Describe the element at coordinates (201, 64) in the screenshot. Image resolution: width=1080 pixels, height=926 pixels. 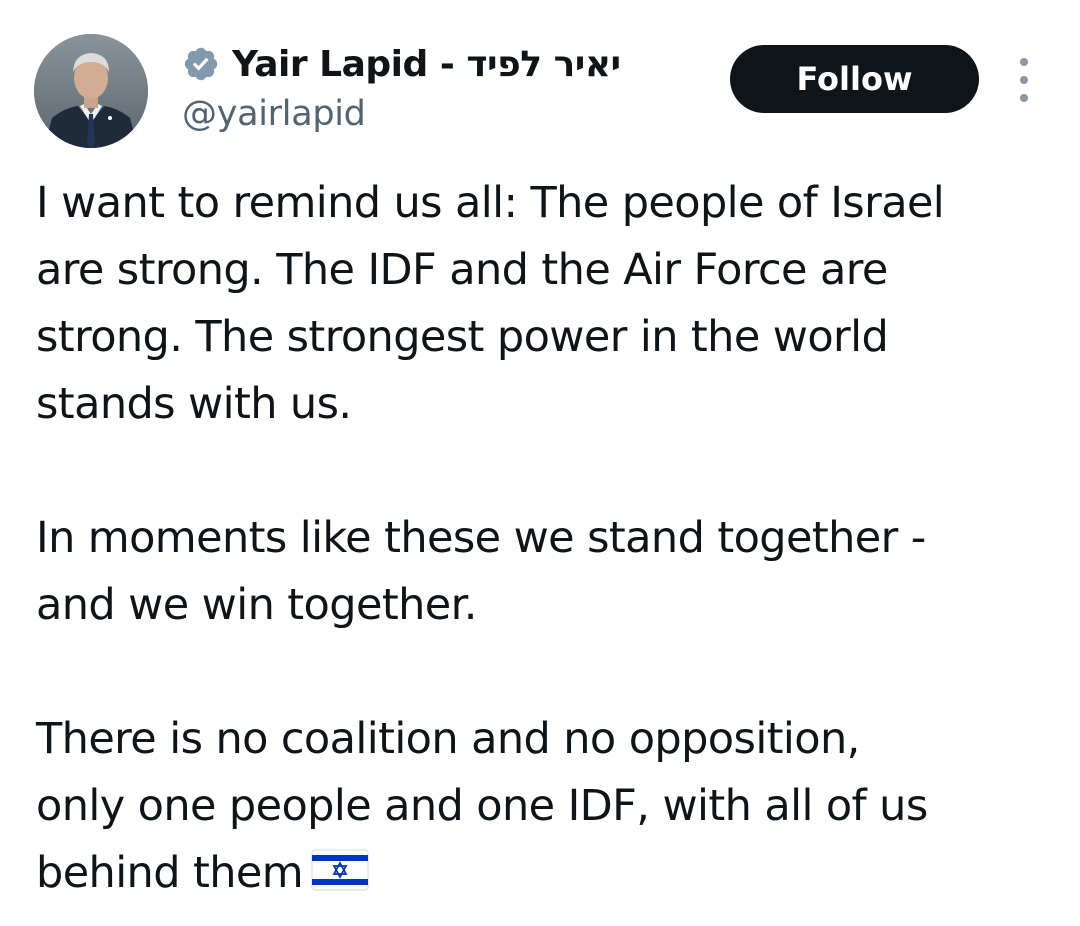
I see `verified-badge-icon` at that location.